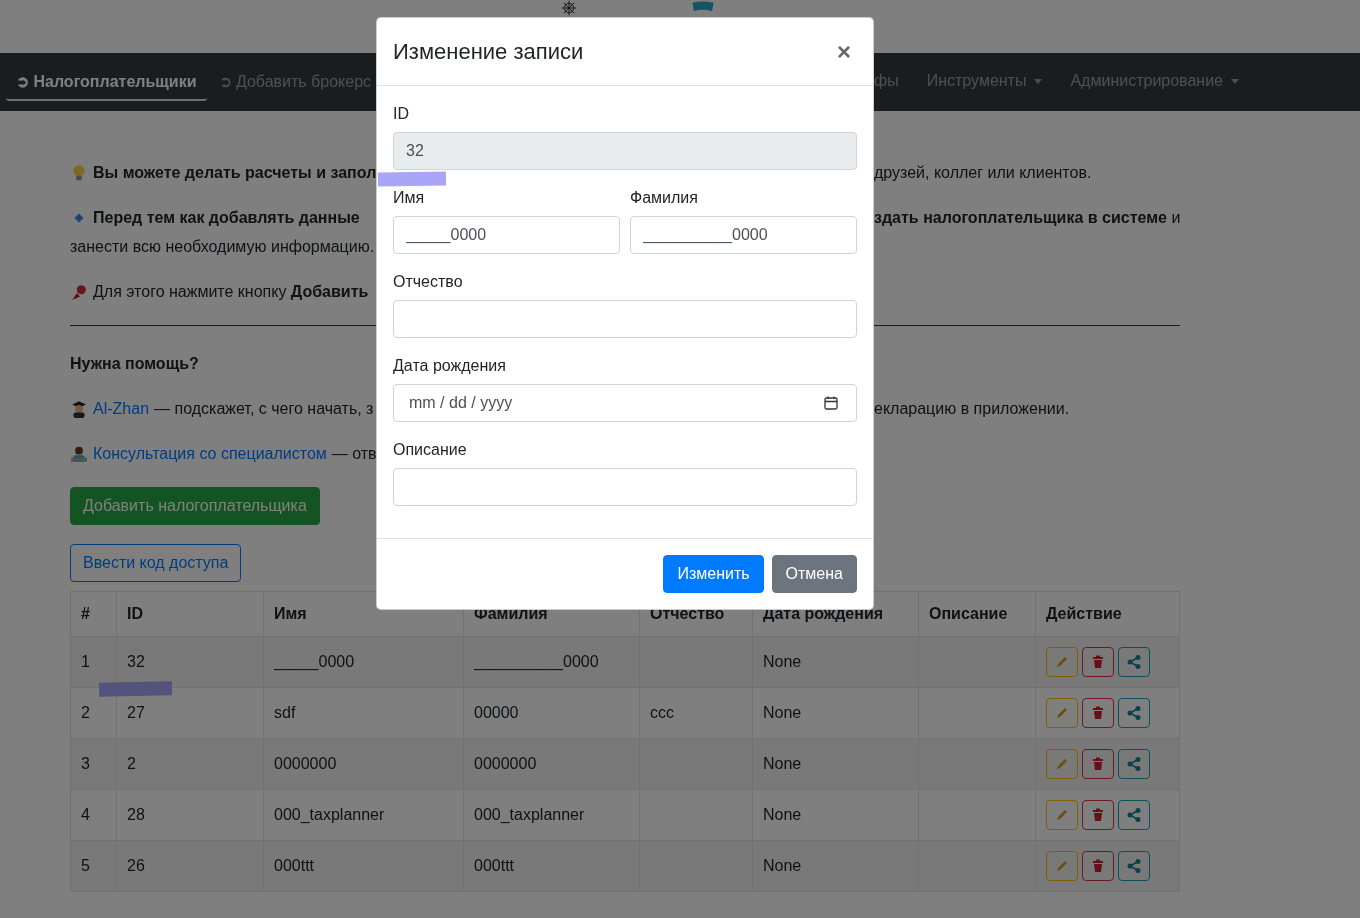  Describe the element at coordinates (430, 450) in the screenshot. I see `field-label: Описание` at that location.